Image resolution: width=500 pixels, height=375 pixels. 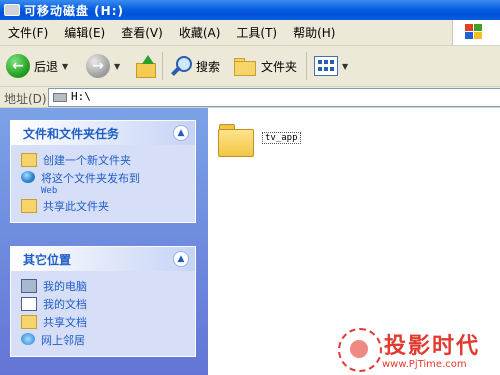 I want to click on search-icon, so click(x=181, y=66).